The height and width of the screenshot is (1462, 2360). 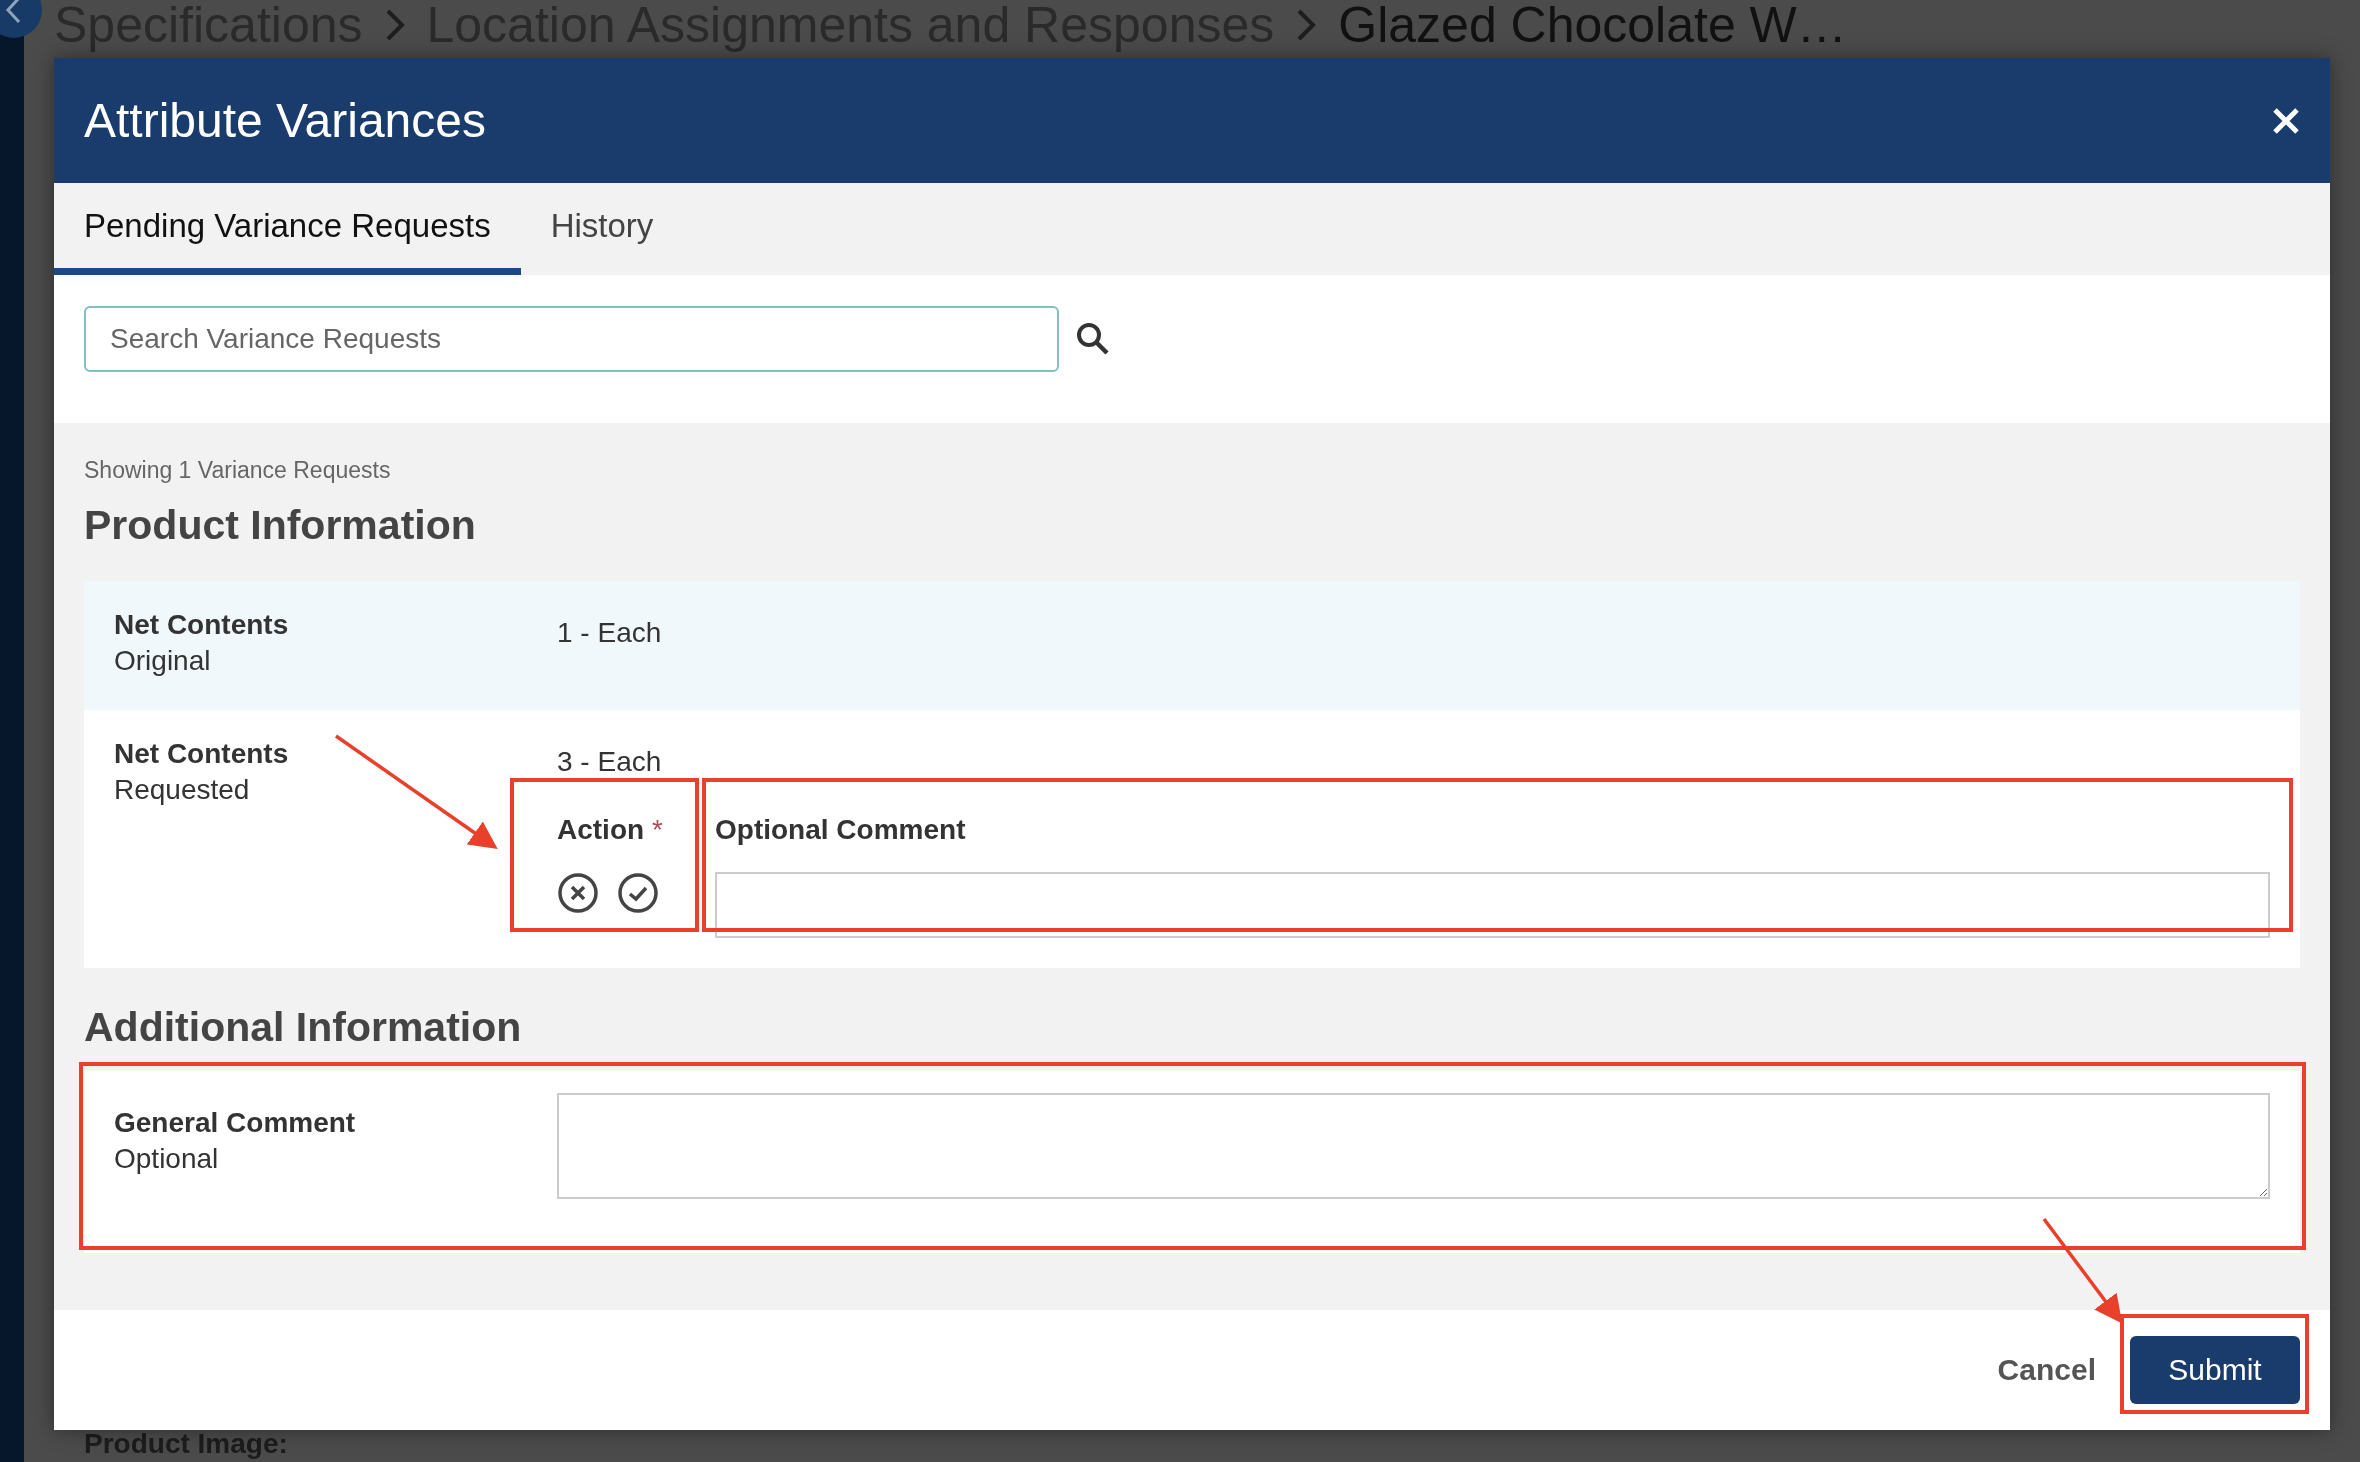 I want to click on attribute-sublabel: Original, so click(x=163, y=661).